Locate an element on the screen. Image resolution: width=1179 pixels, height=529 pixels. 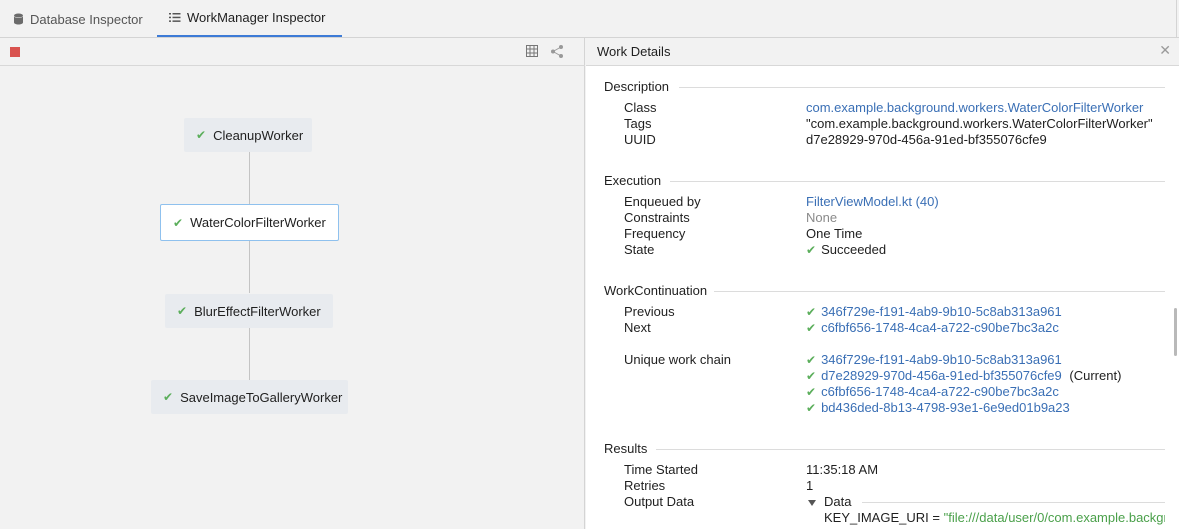
frequency-value: One Time is located at coordinates (834, 233).